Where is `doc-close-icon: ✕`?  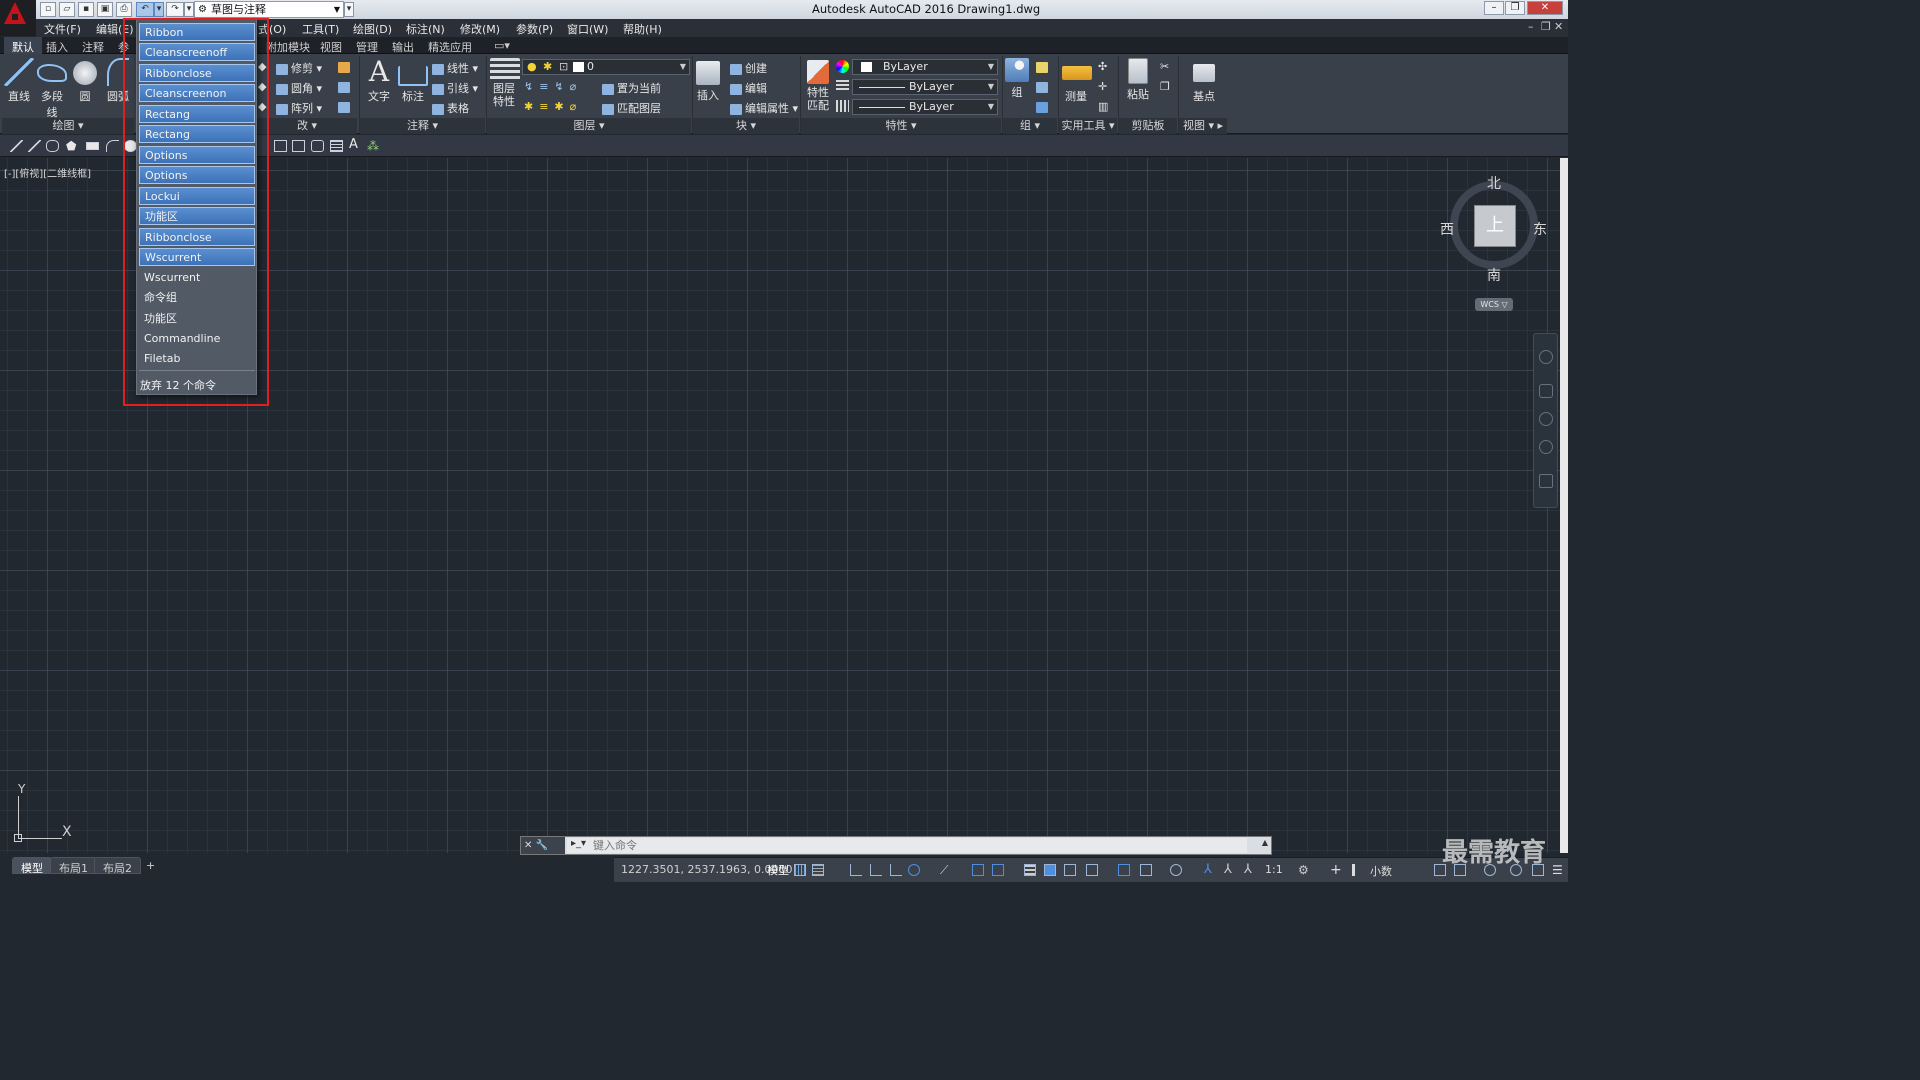
doc-close-icon: ✕ is located at coordinates (1558, 26).